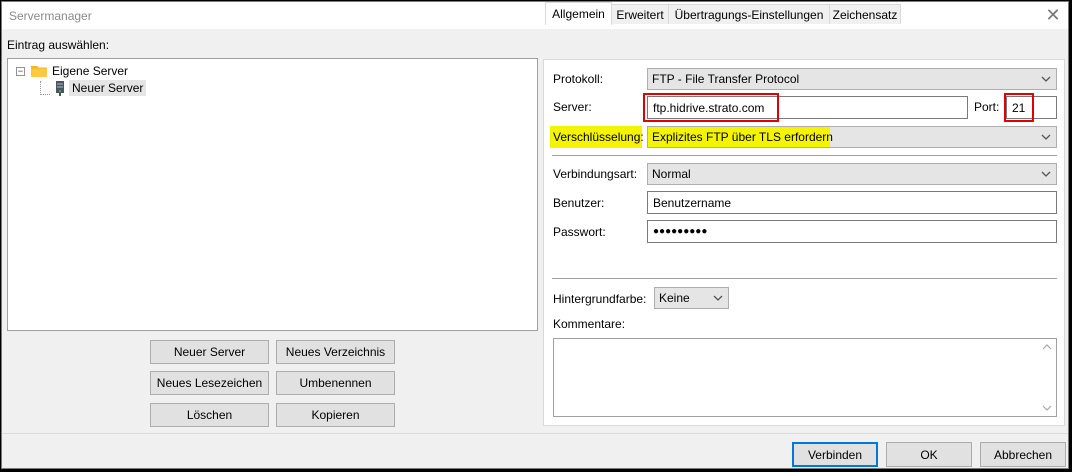 The width and height of the screenshot is (1072, 472). Describe the element at coordinates (50, 16) in the screenshot. I see `window-title: Servermanager` at that location.